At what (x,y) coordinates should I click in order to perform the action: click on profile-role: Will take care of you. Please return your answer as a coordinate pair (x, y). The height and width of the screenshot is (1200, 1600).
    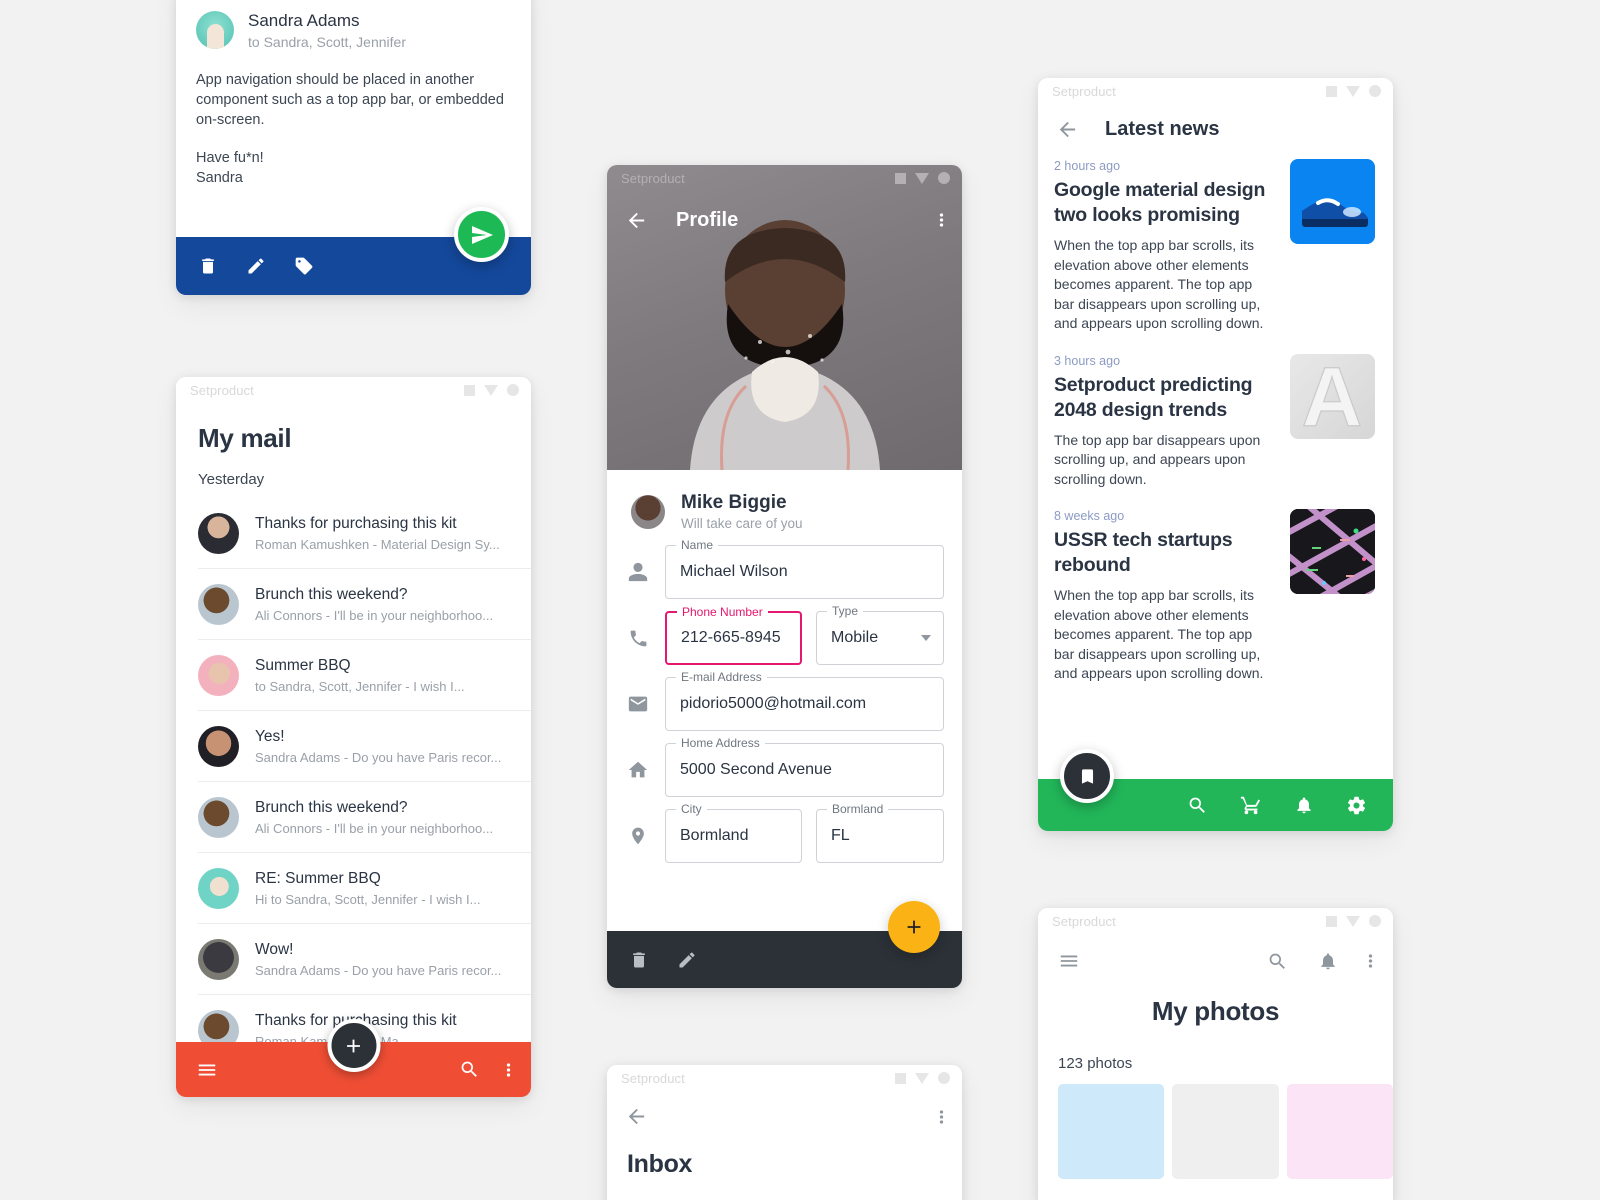
    Looking at the image, I should click on (742, 523).